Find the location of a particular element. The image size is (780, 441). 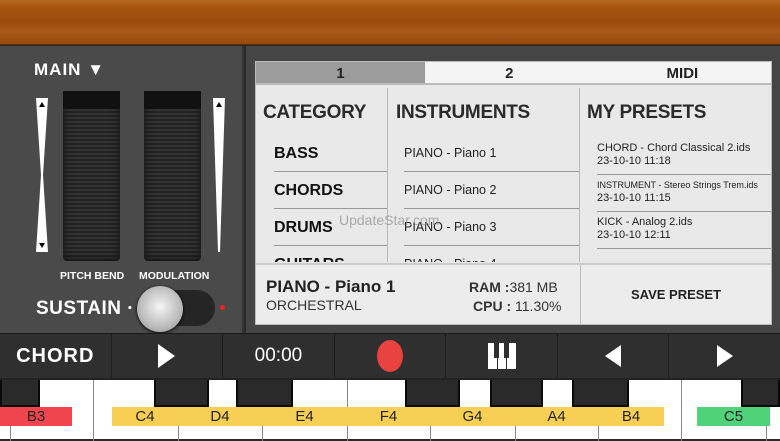

time-display: 00:00 is located at coordinates (279, 356).